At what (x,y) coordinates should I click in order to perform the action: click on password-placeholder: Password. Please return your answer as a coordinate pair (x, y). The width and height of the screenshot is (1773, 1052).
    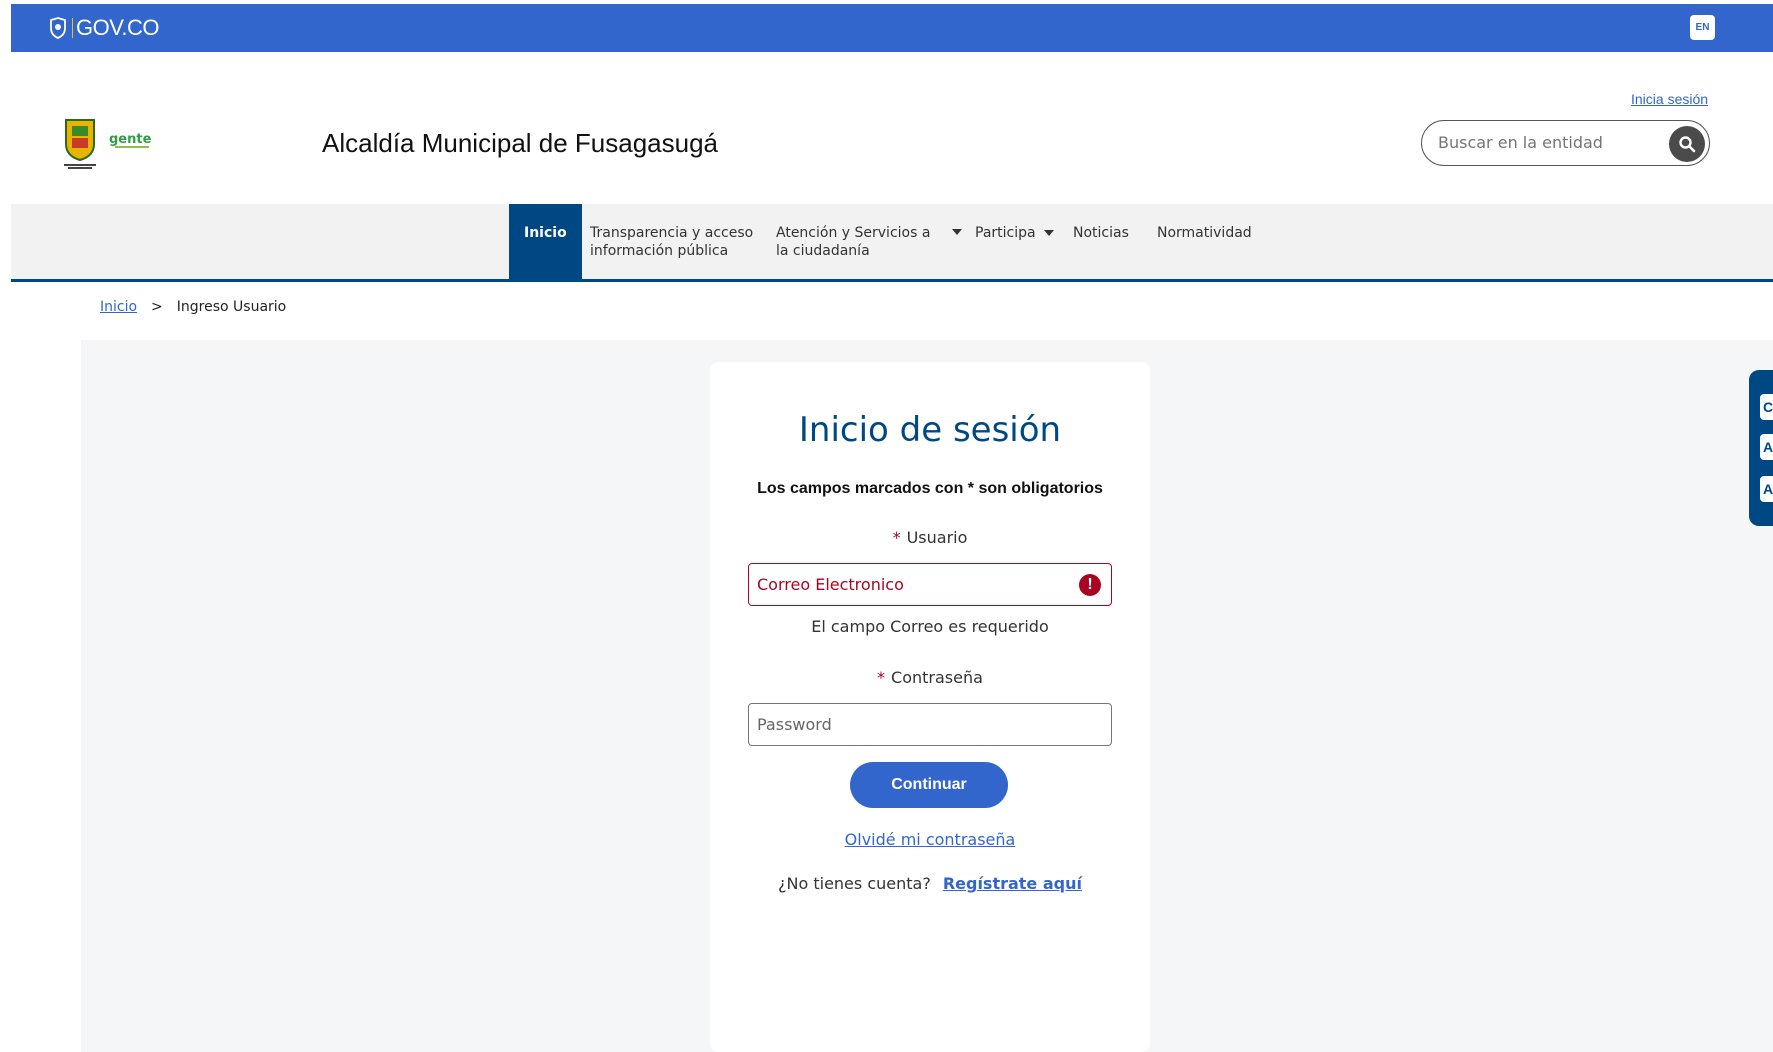
    Looking at the image, I should click on (794, 724).